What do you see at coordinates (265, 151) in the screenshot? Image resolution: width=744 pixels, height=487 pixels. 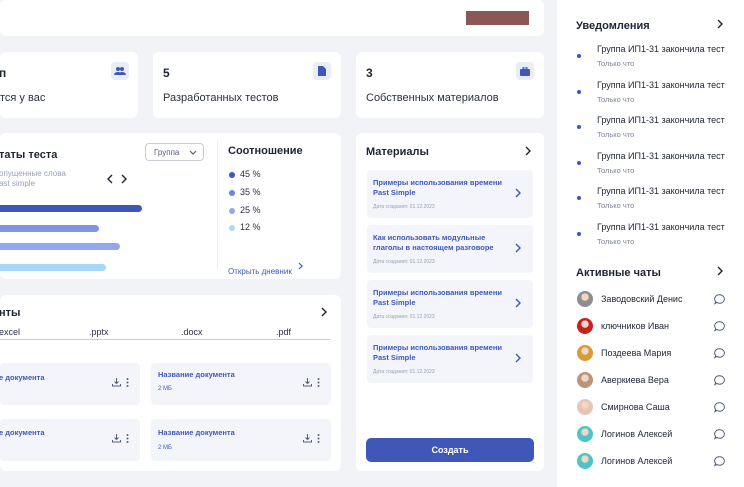 I see `ratio-title: Соотношение` at bounding box center [265, 151].